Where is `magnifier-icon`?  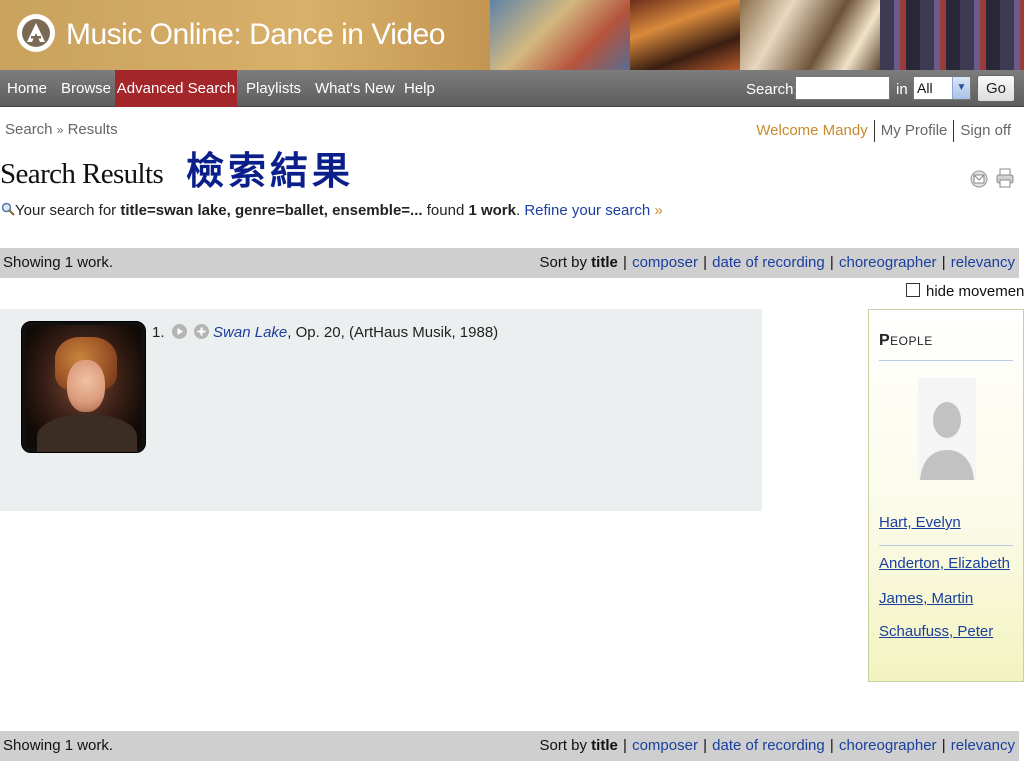 magnifier-icon is located at coordinates (8, 209).